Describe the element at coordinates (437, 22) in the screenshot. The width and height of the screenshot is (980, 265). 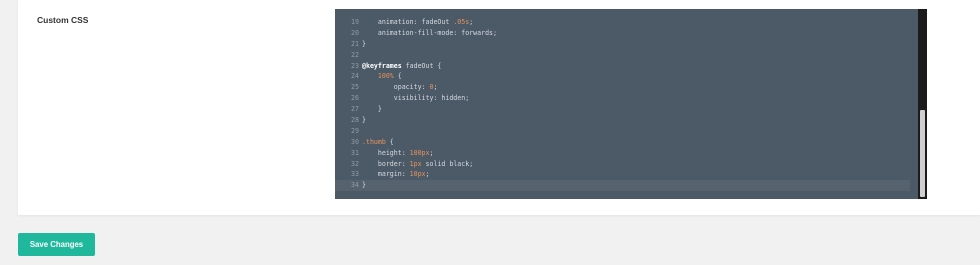
I see `code-token: fadeOut` at that location.